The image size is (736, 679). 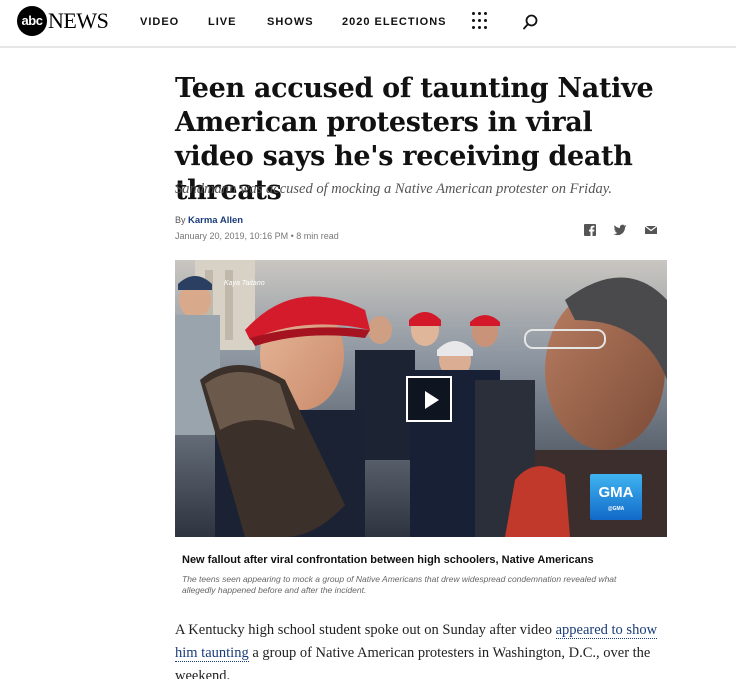 I want to click on author-link: Karma Allen, so click(x=215, y=220).